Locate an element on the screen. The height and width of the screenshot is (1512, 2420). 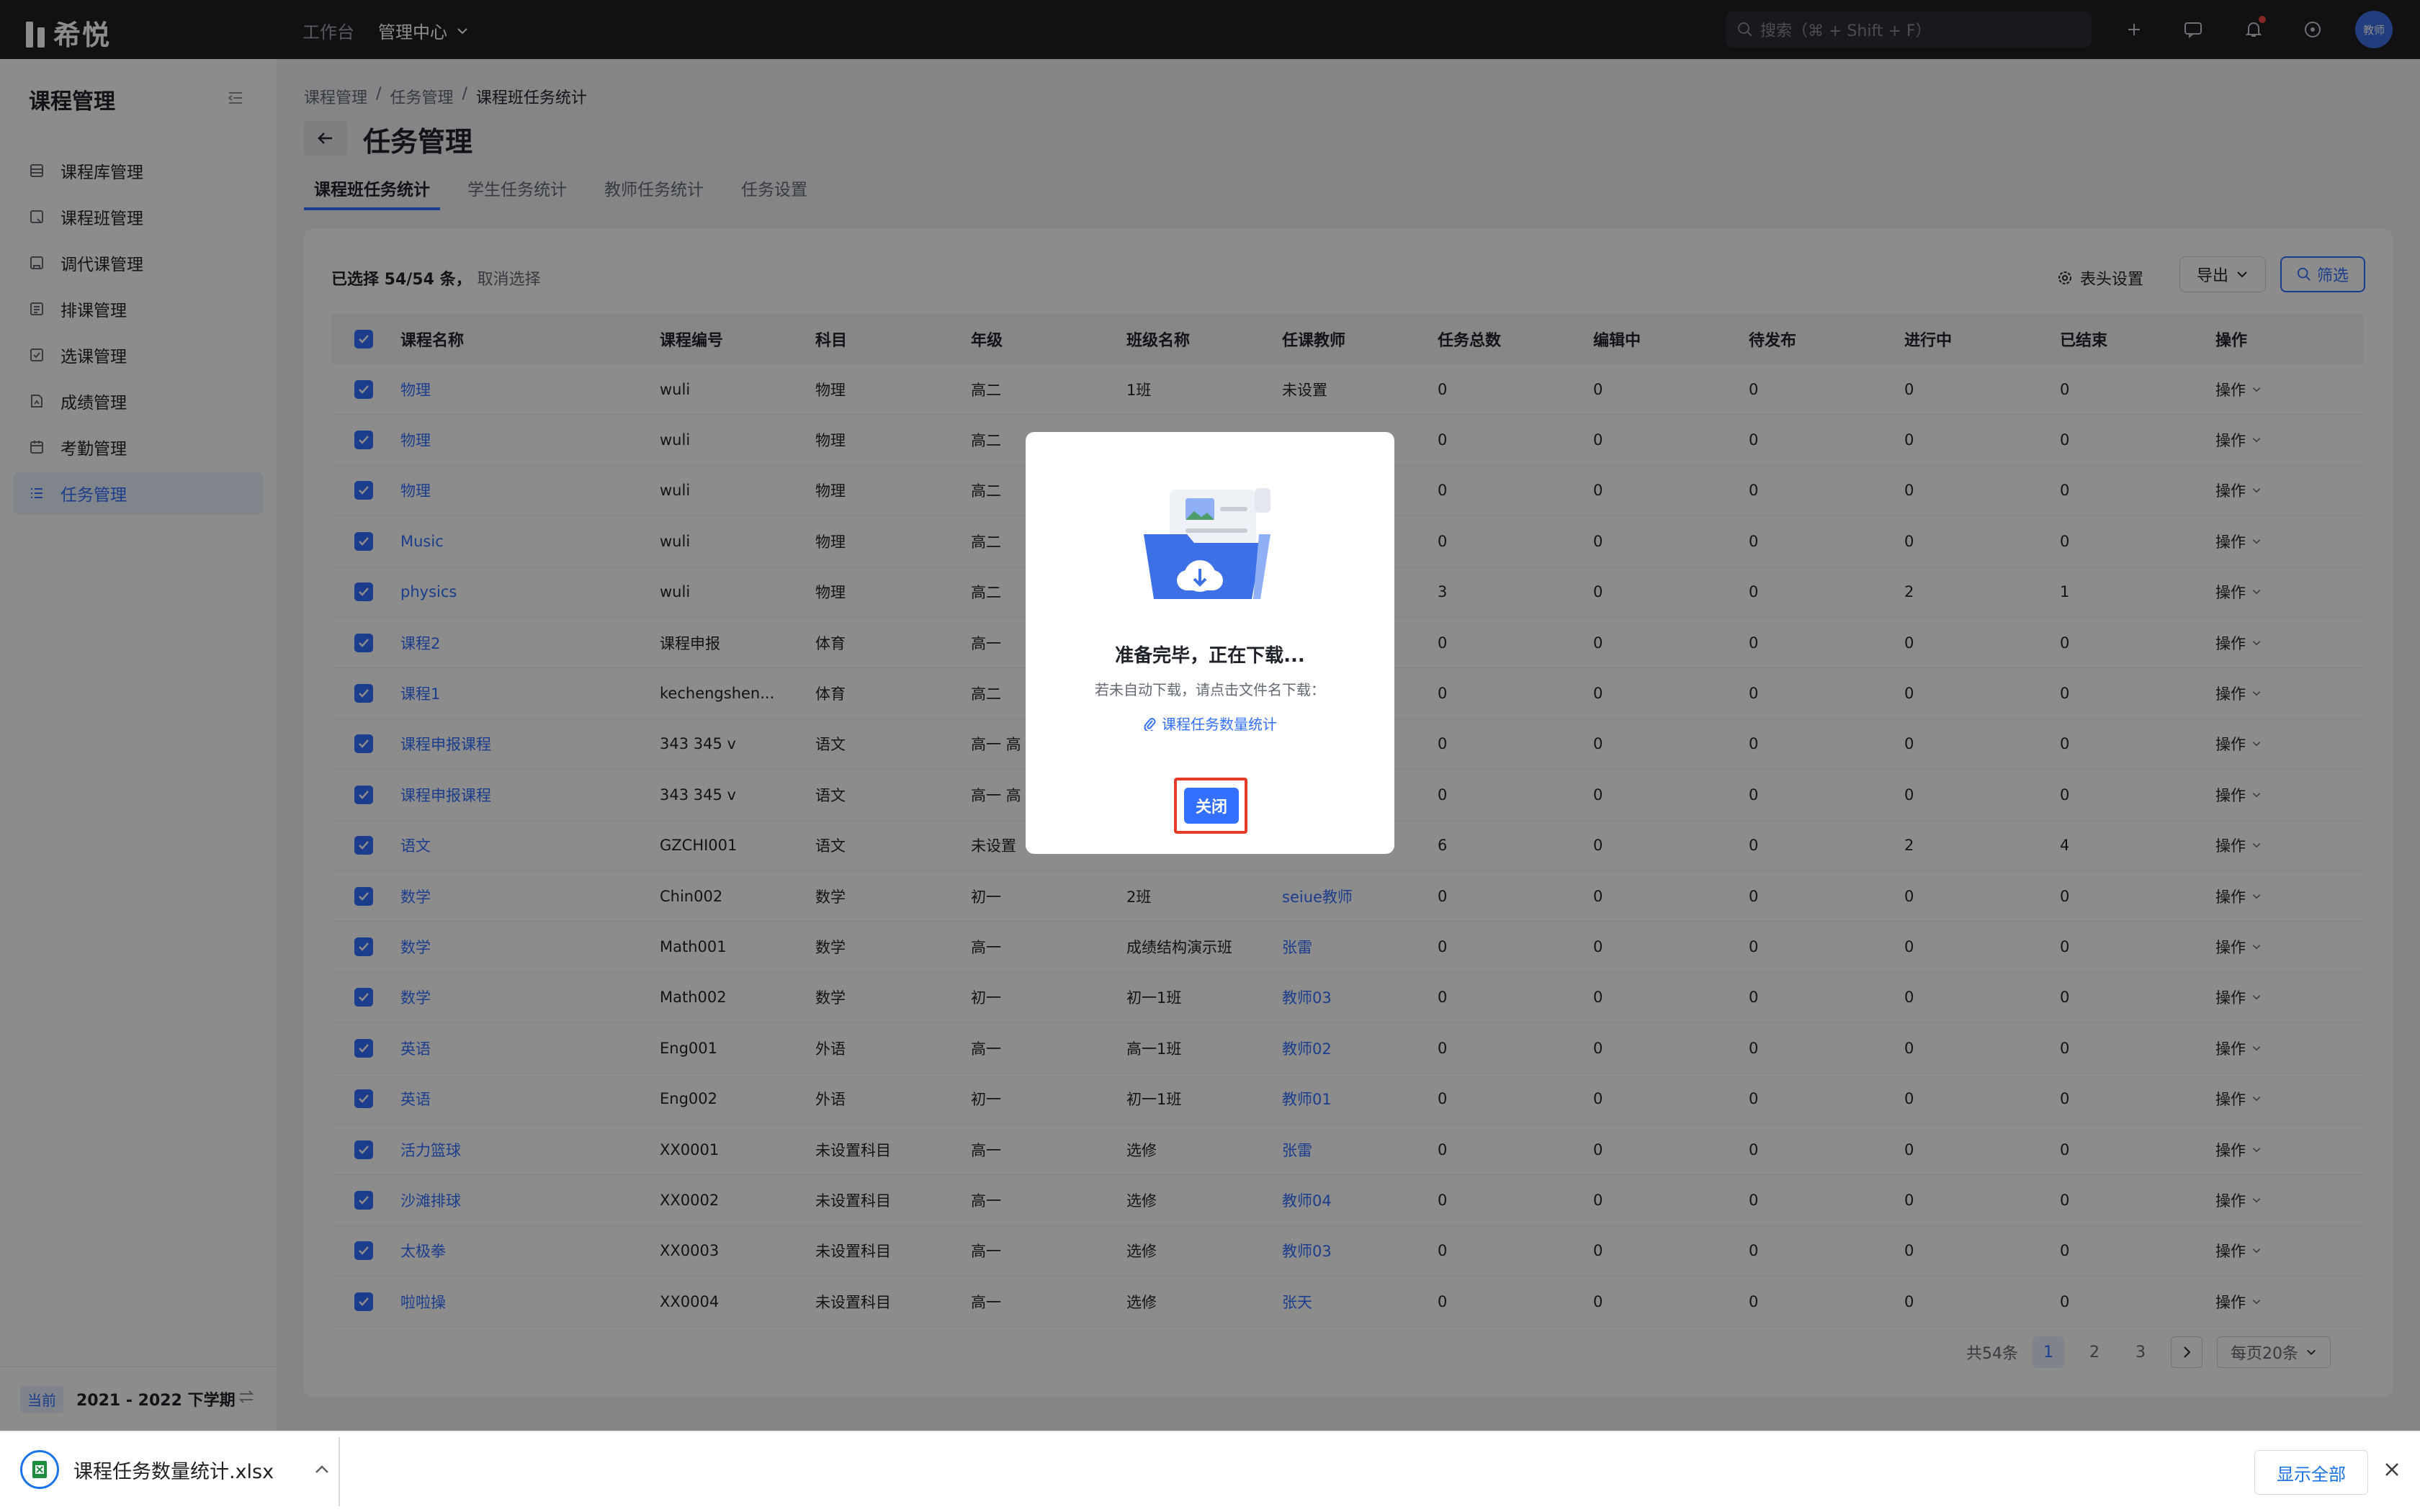
excel-file-icon is located at coordinates (39, 1469).